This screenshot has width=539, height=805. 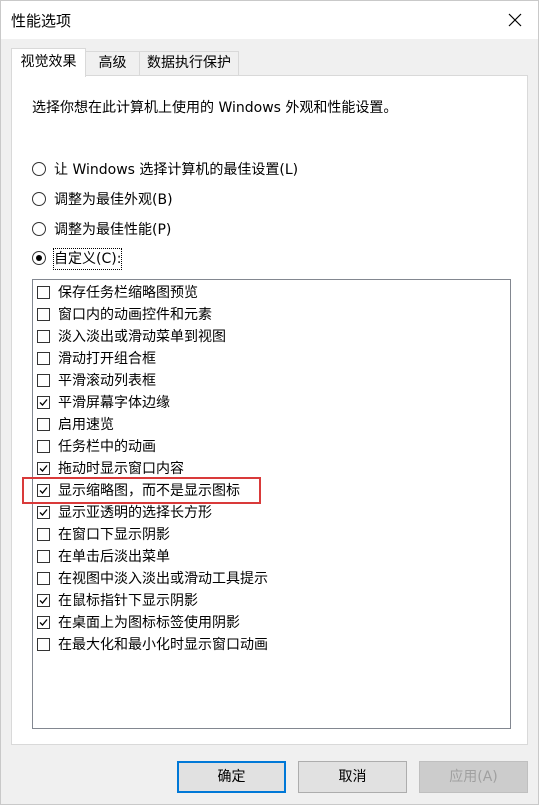 What do you see at coordinates (267, 425) in the screenshot?
I see `list-item: 启用速览` at bounding box center [267, 425].